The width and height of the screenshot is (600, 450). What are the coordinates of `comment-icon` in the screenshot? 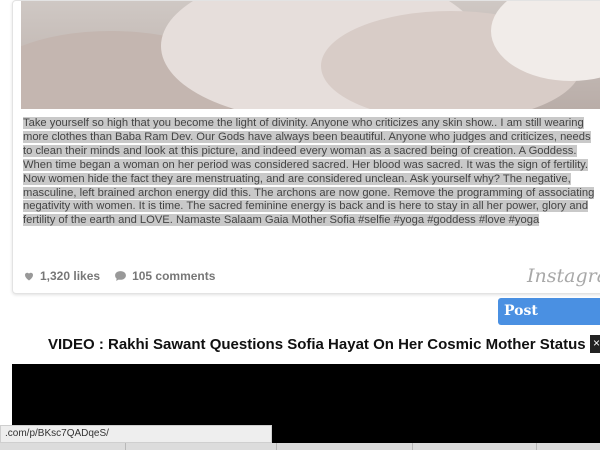 It's located at (120, 276).